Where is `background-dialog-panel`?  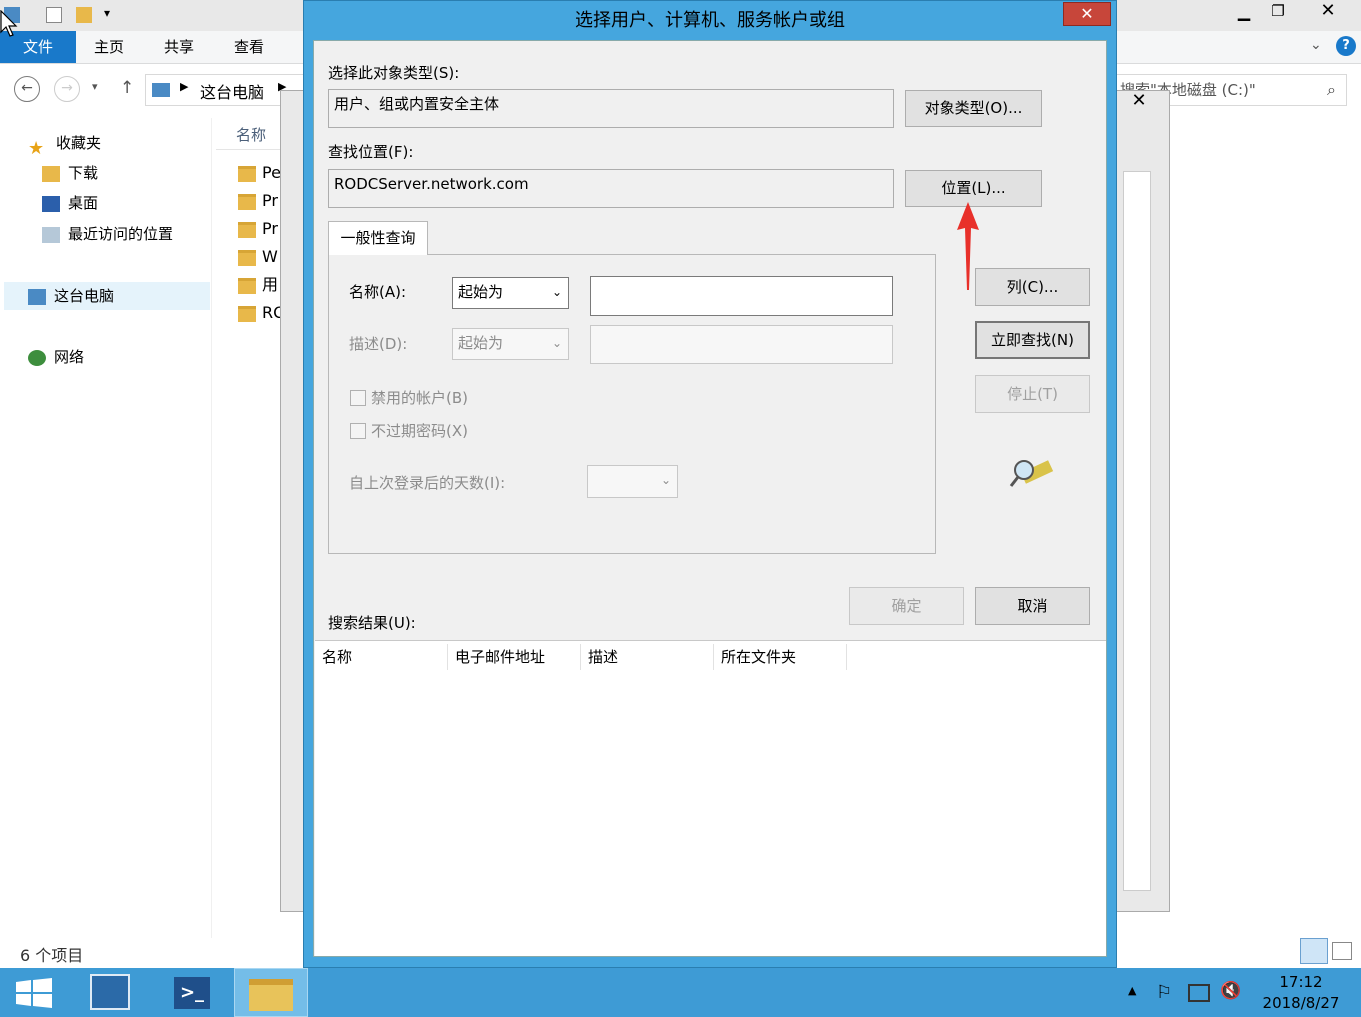
background-dialog-panel is located at coordinates (1137, 531).